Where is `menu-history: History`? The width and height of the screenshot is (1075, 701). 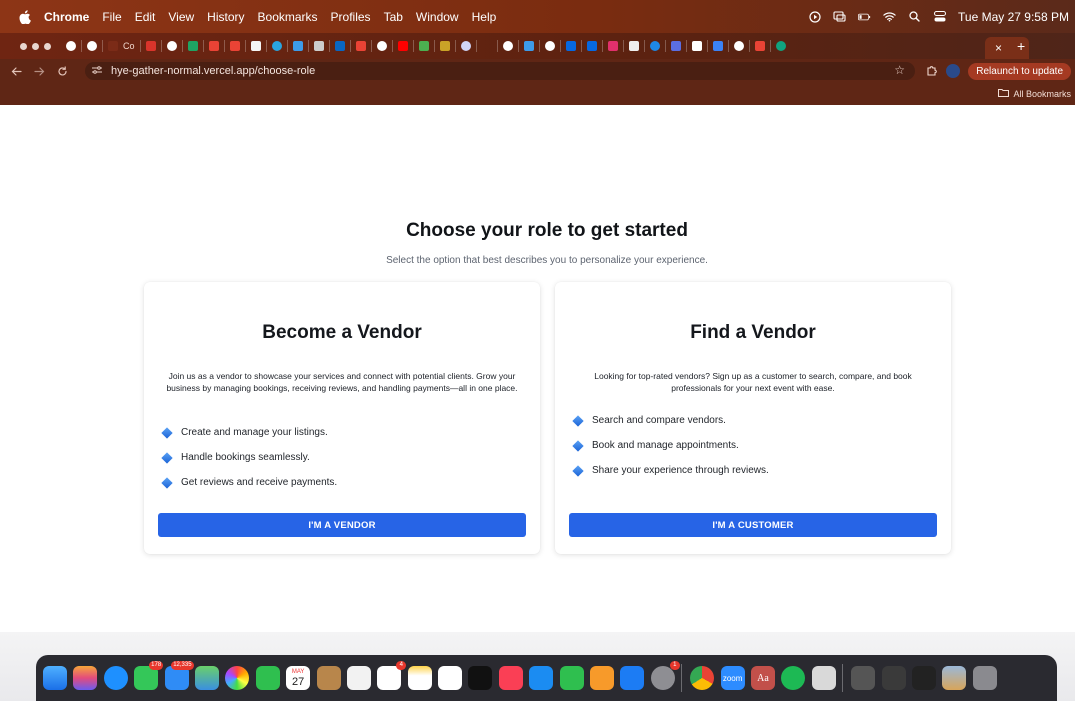
menu-history: History is located at coordinates (225, 17).